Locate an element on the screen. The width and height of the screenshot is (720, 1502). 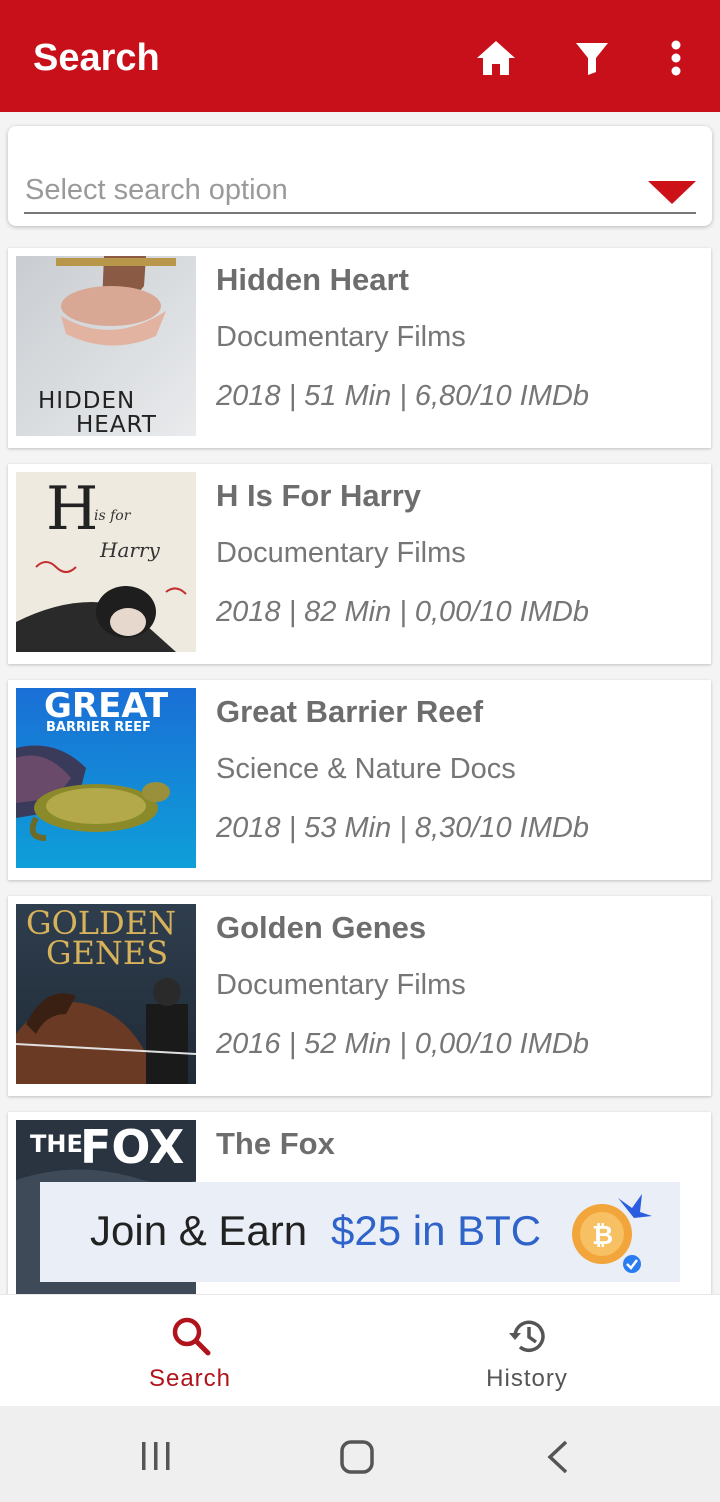
recents-icon is located at coordinates (156, 1458).